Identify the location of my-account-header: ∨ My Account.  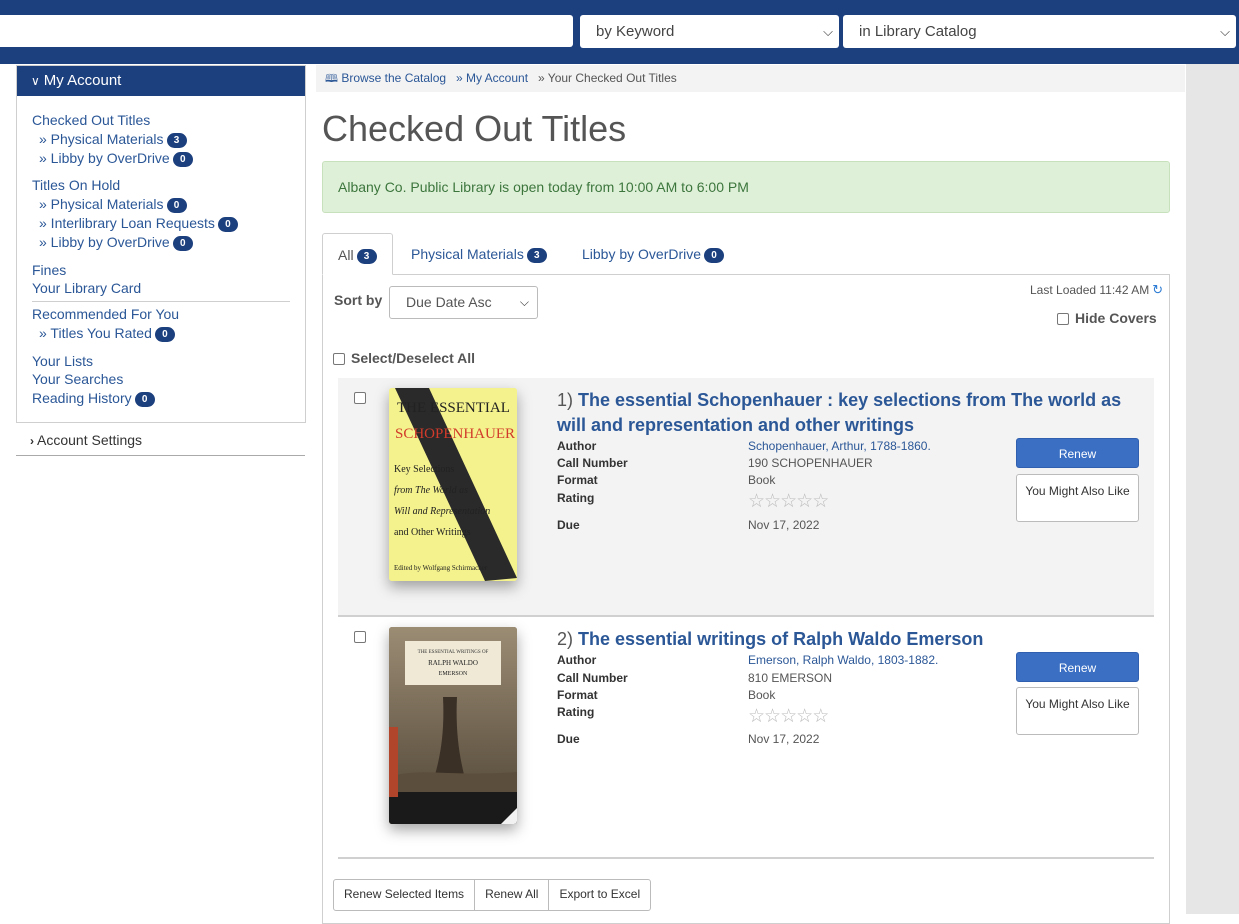
(161, 81).